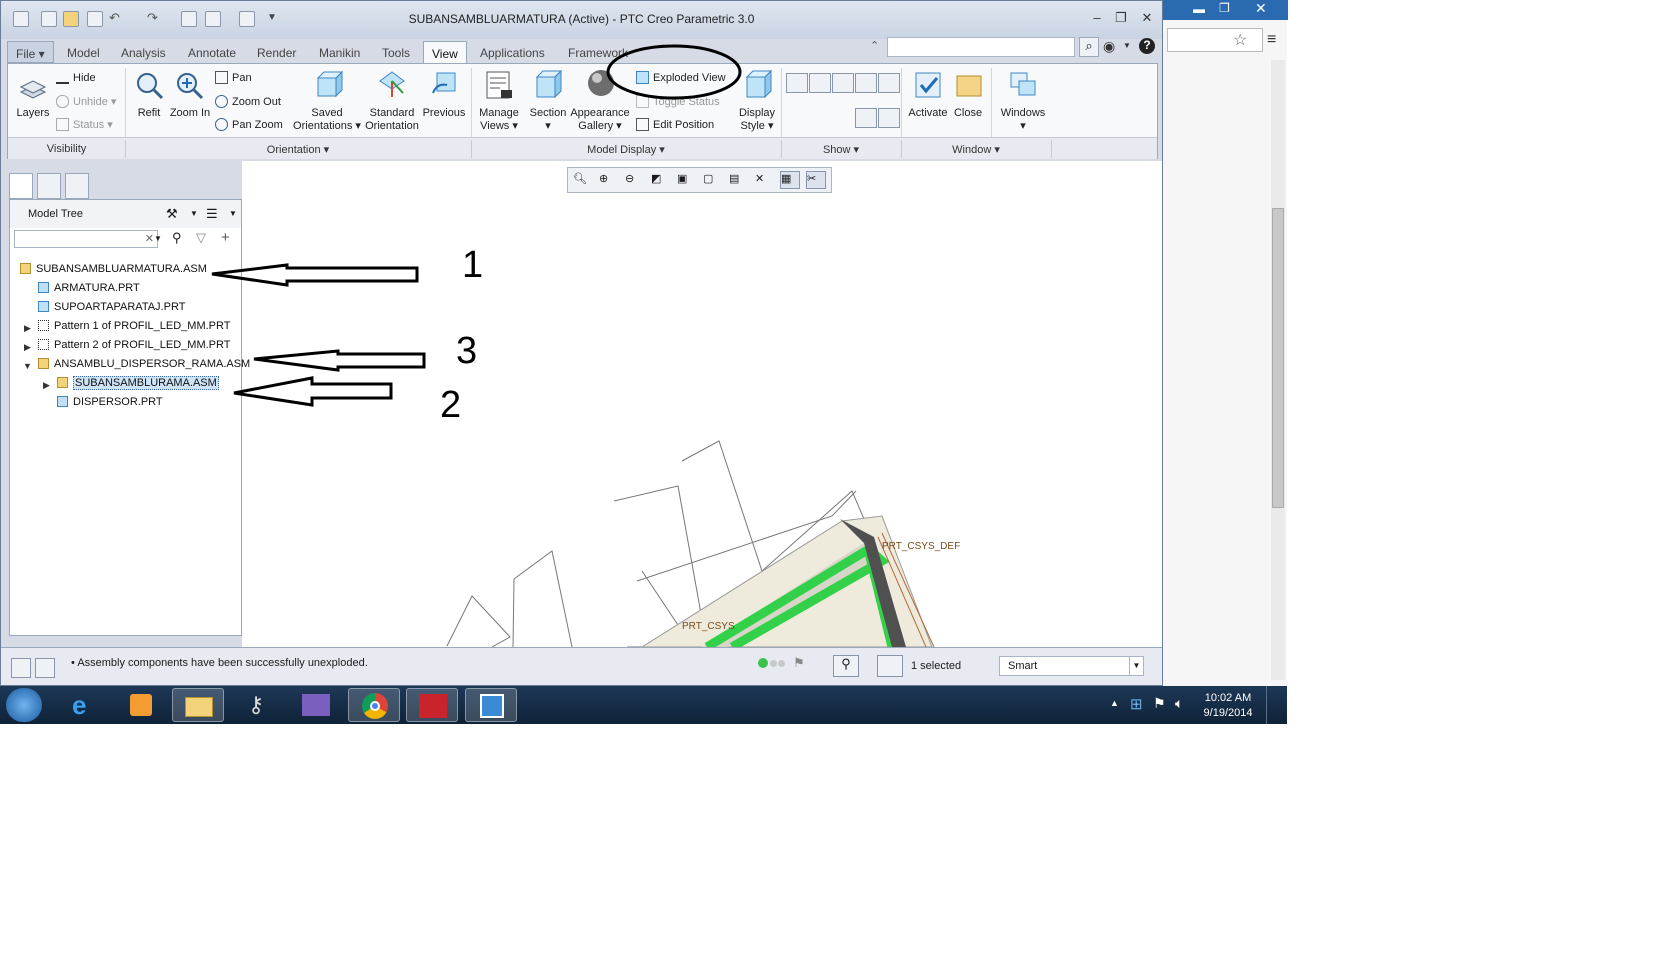  I want to click on chrome-icon, so click(374, 705).